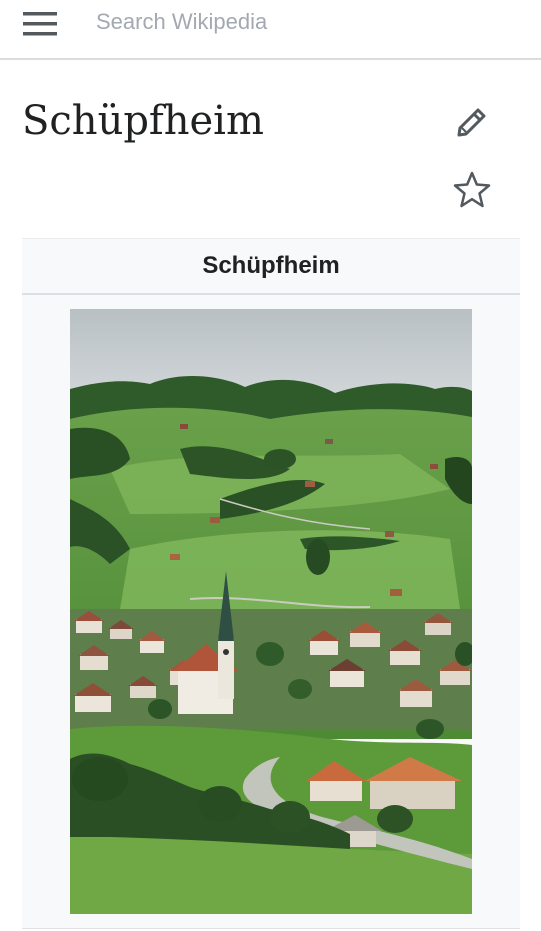  Describe the element at coordinates (143, 121) in the screenshot. I see `page-title: Schüpfheim` at that location.